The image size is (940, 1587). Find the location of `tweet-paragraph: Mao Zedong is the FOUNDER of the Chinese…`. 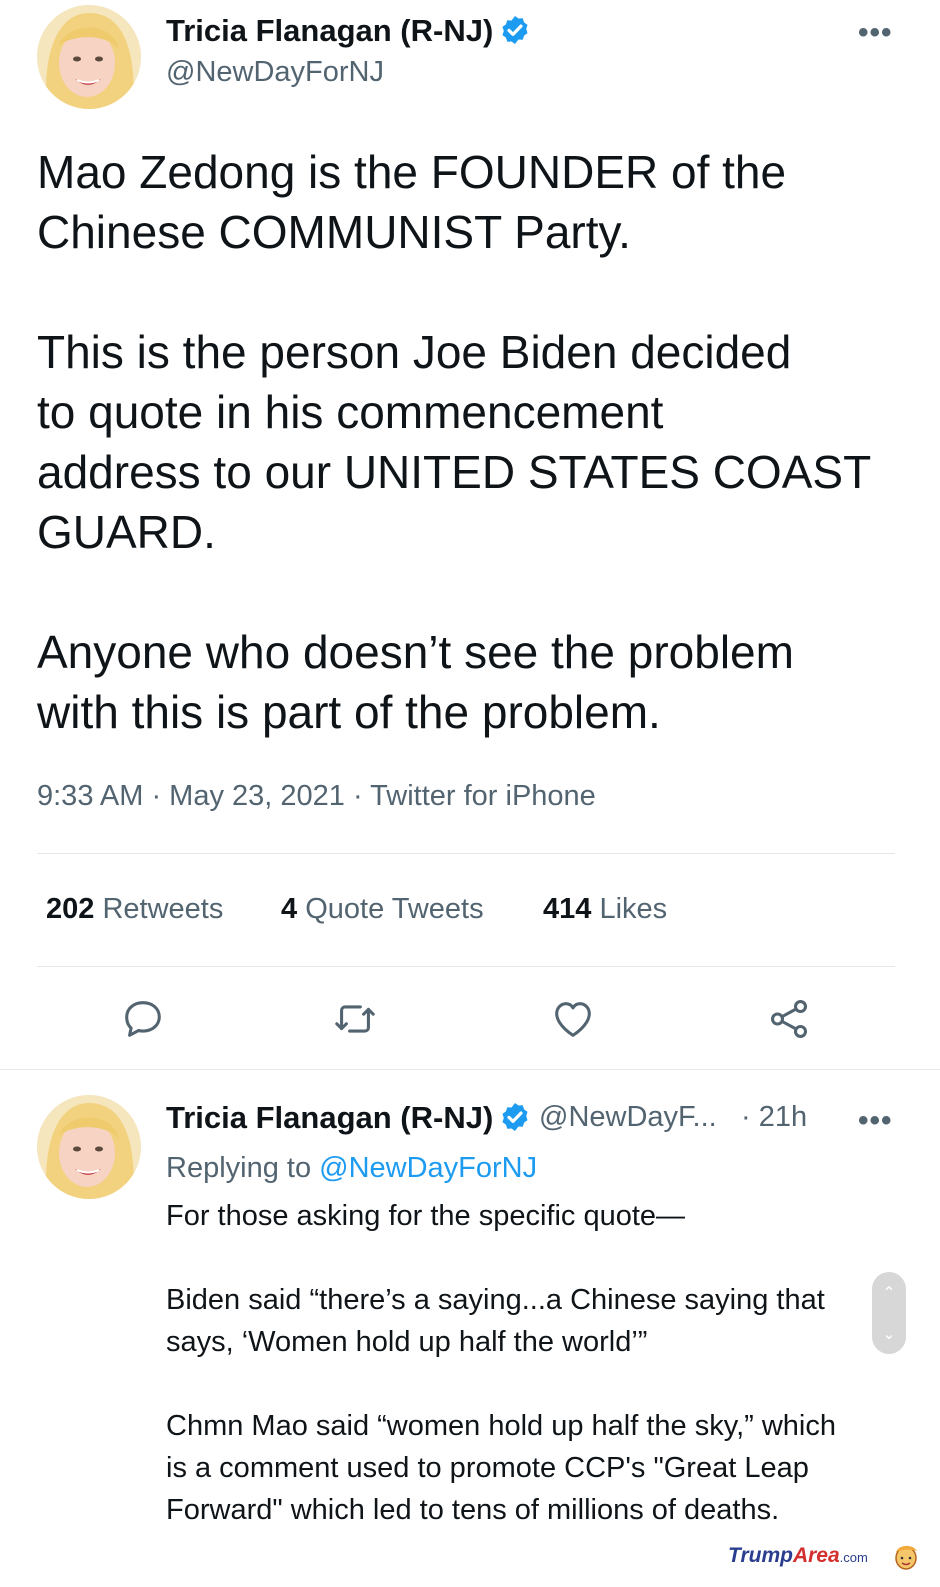

tweet-paragraph: Mao Zedong is the FOUNDER of the Chinese… is located at coordinates (477, 202).